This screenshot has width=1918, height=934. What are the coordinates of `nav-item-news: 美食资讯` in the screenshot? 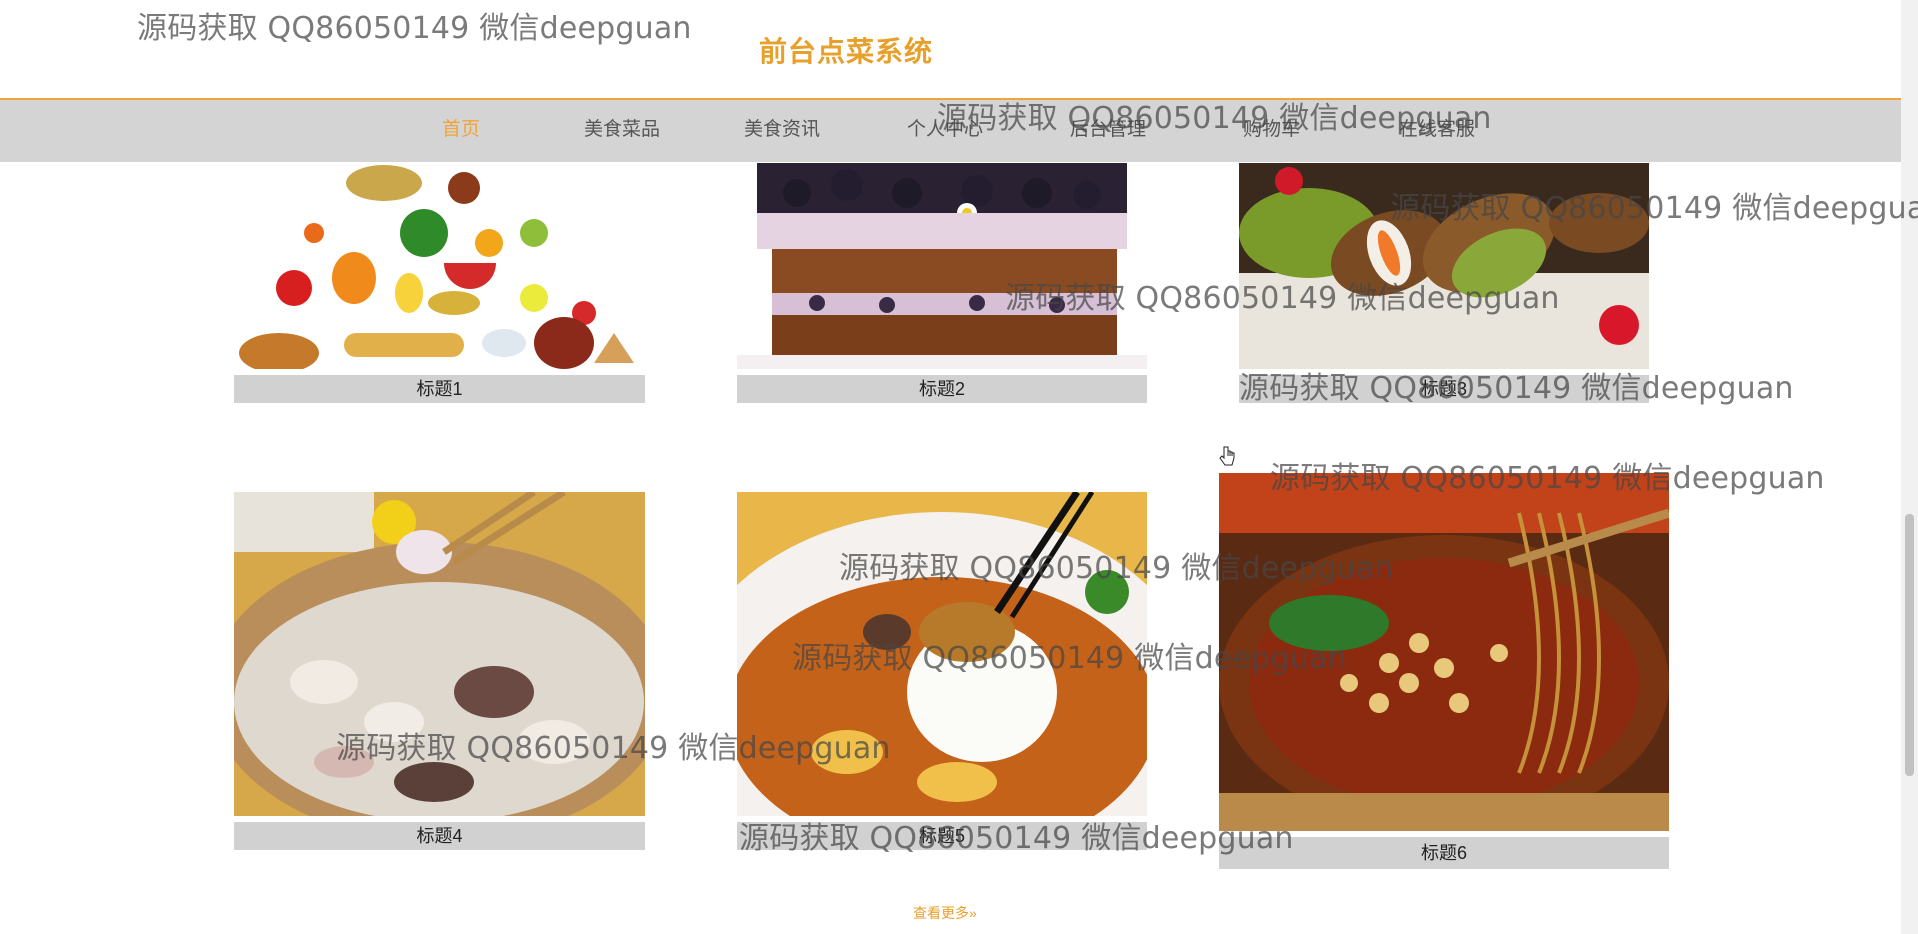 It's located at (782, 131).